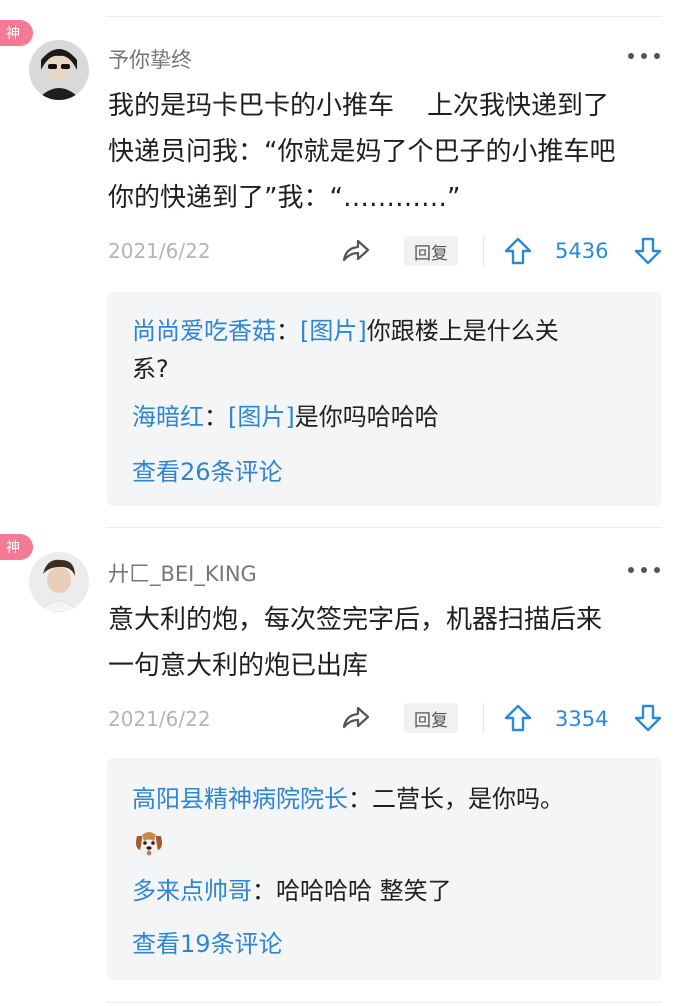 The height and width of the screenshot is (1006, 690). I want to click on reply-author: 尚尚爱吃香菇, so click(204, 331).